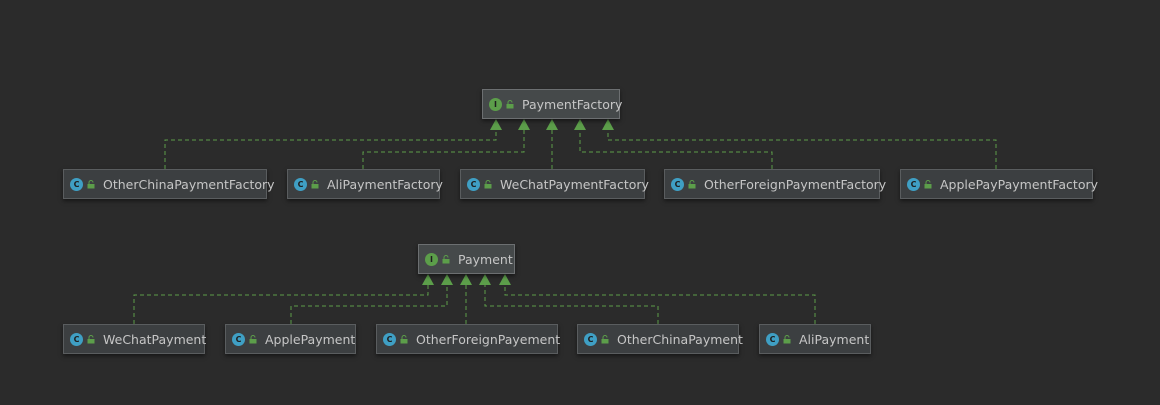 This screenshot has width=1160, height=405. I want to click on interface-node-payment-factory: I PaymentFactory, so click(552, 104).